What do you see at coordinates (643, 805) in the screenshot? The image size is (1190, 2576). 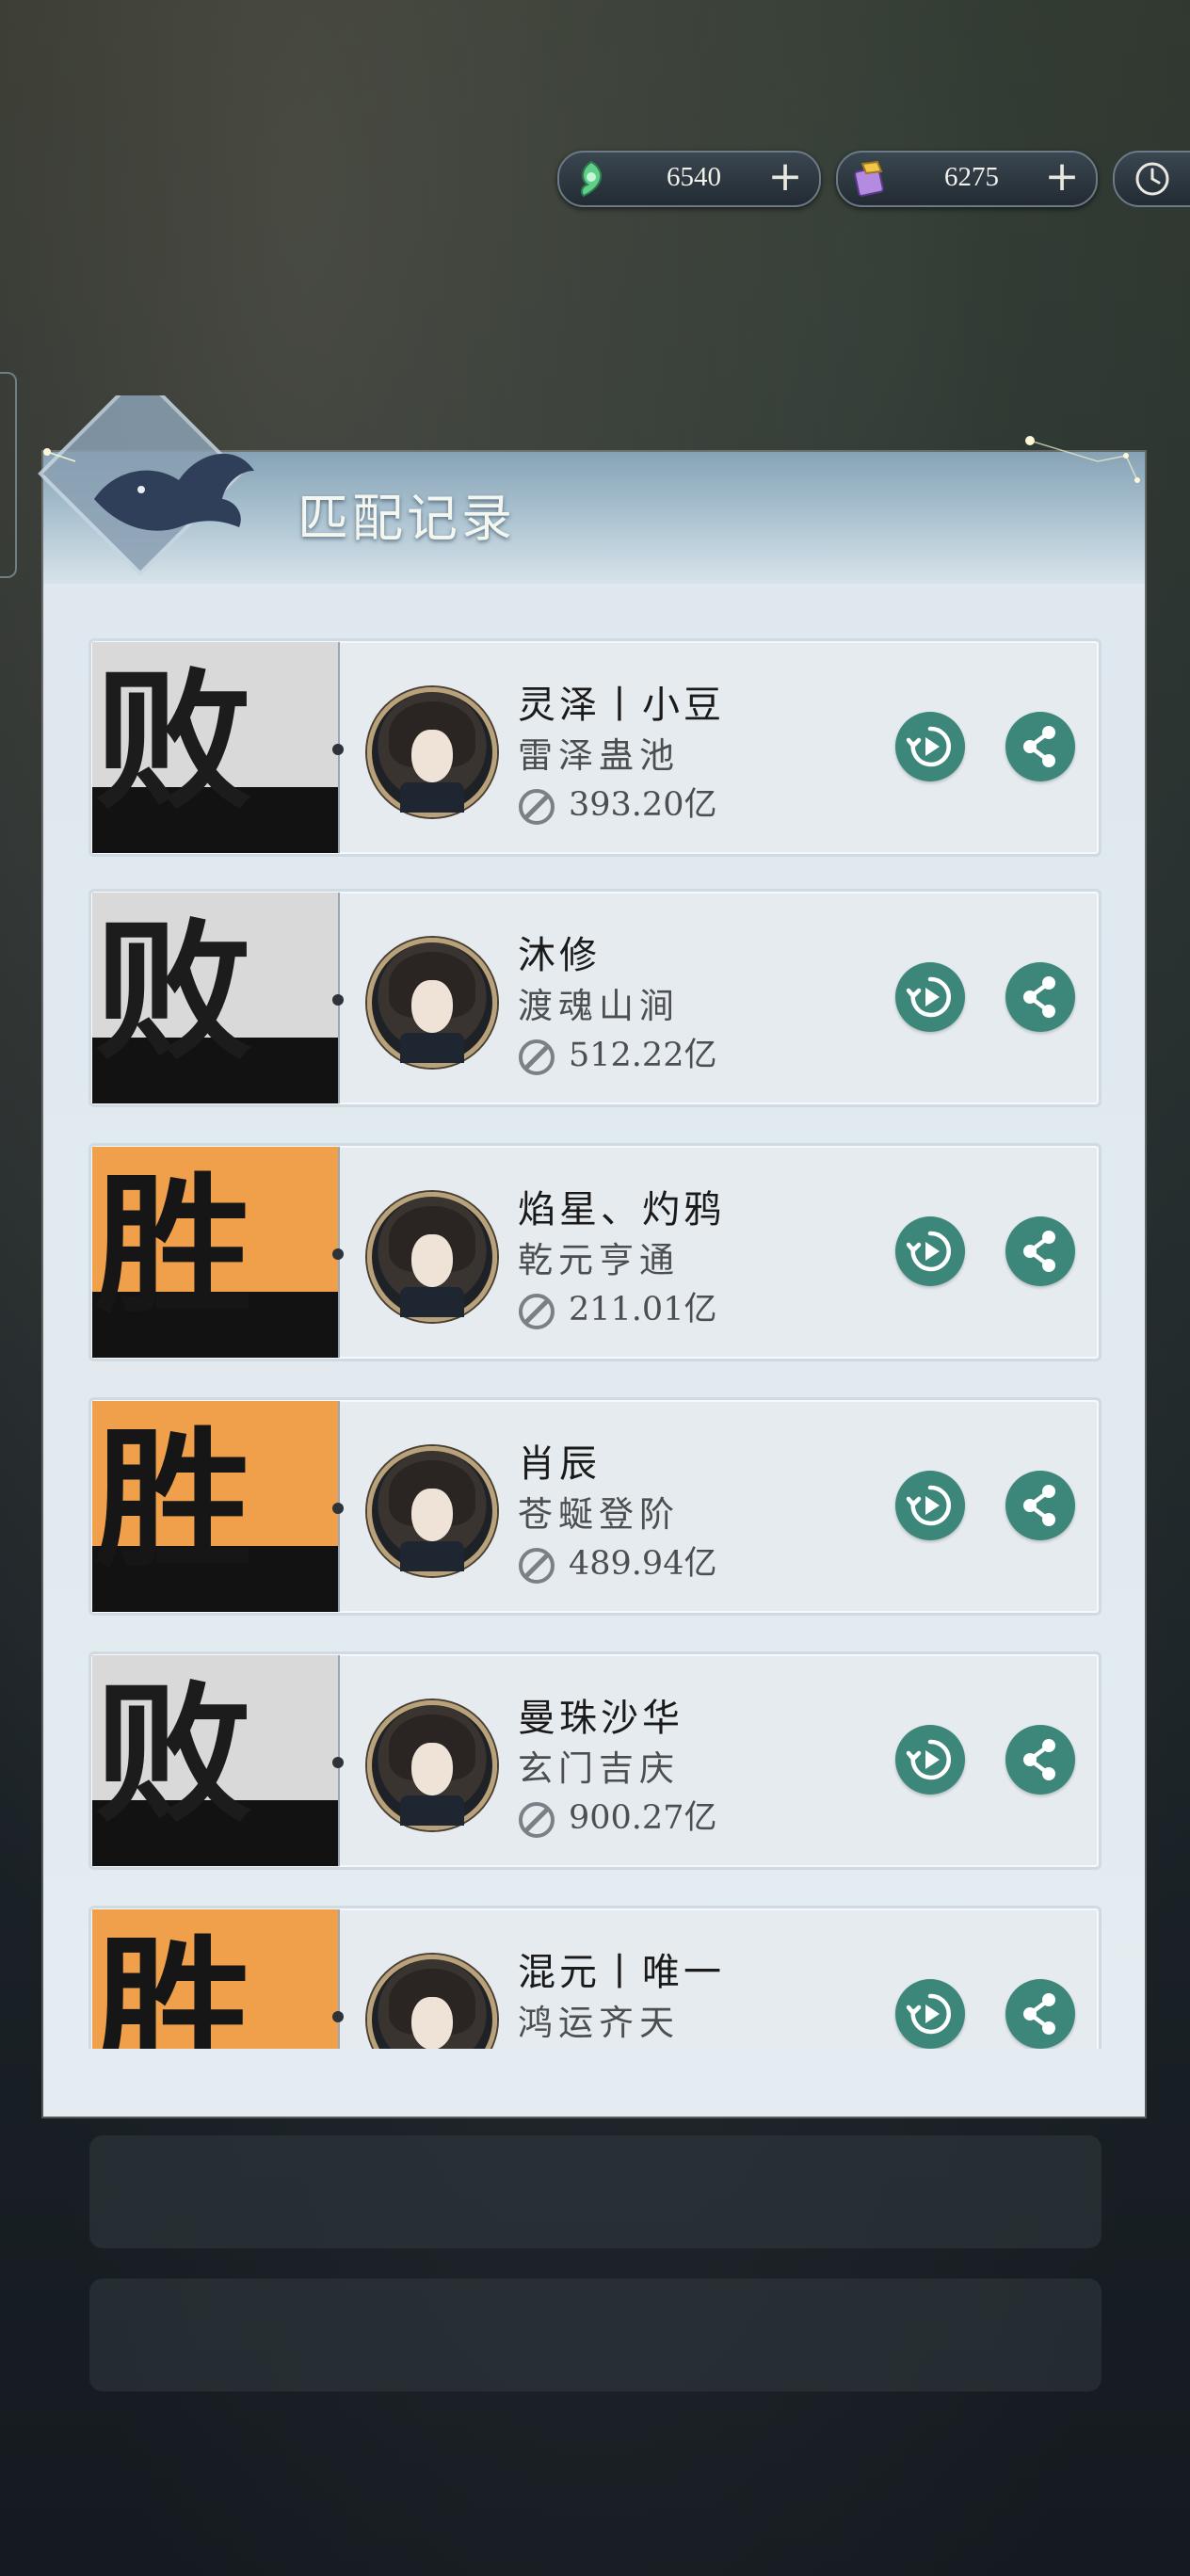 I see `power-value: 393.20亿` at bounding box center [643, 805].